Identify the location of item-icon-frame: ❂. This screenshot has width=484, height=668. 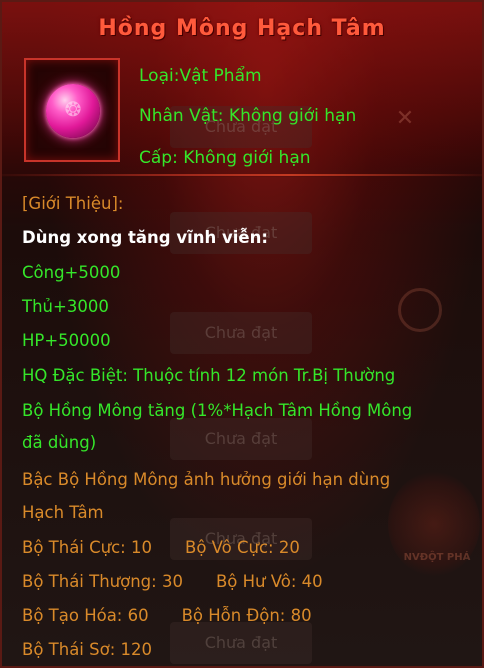
(72, 110).